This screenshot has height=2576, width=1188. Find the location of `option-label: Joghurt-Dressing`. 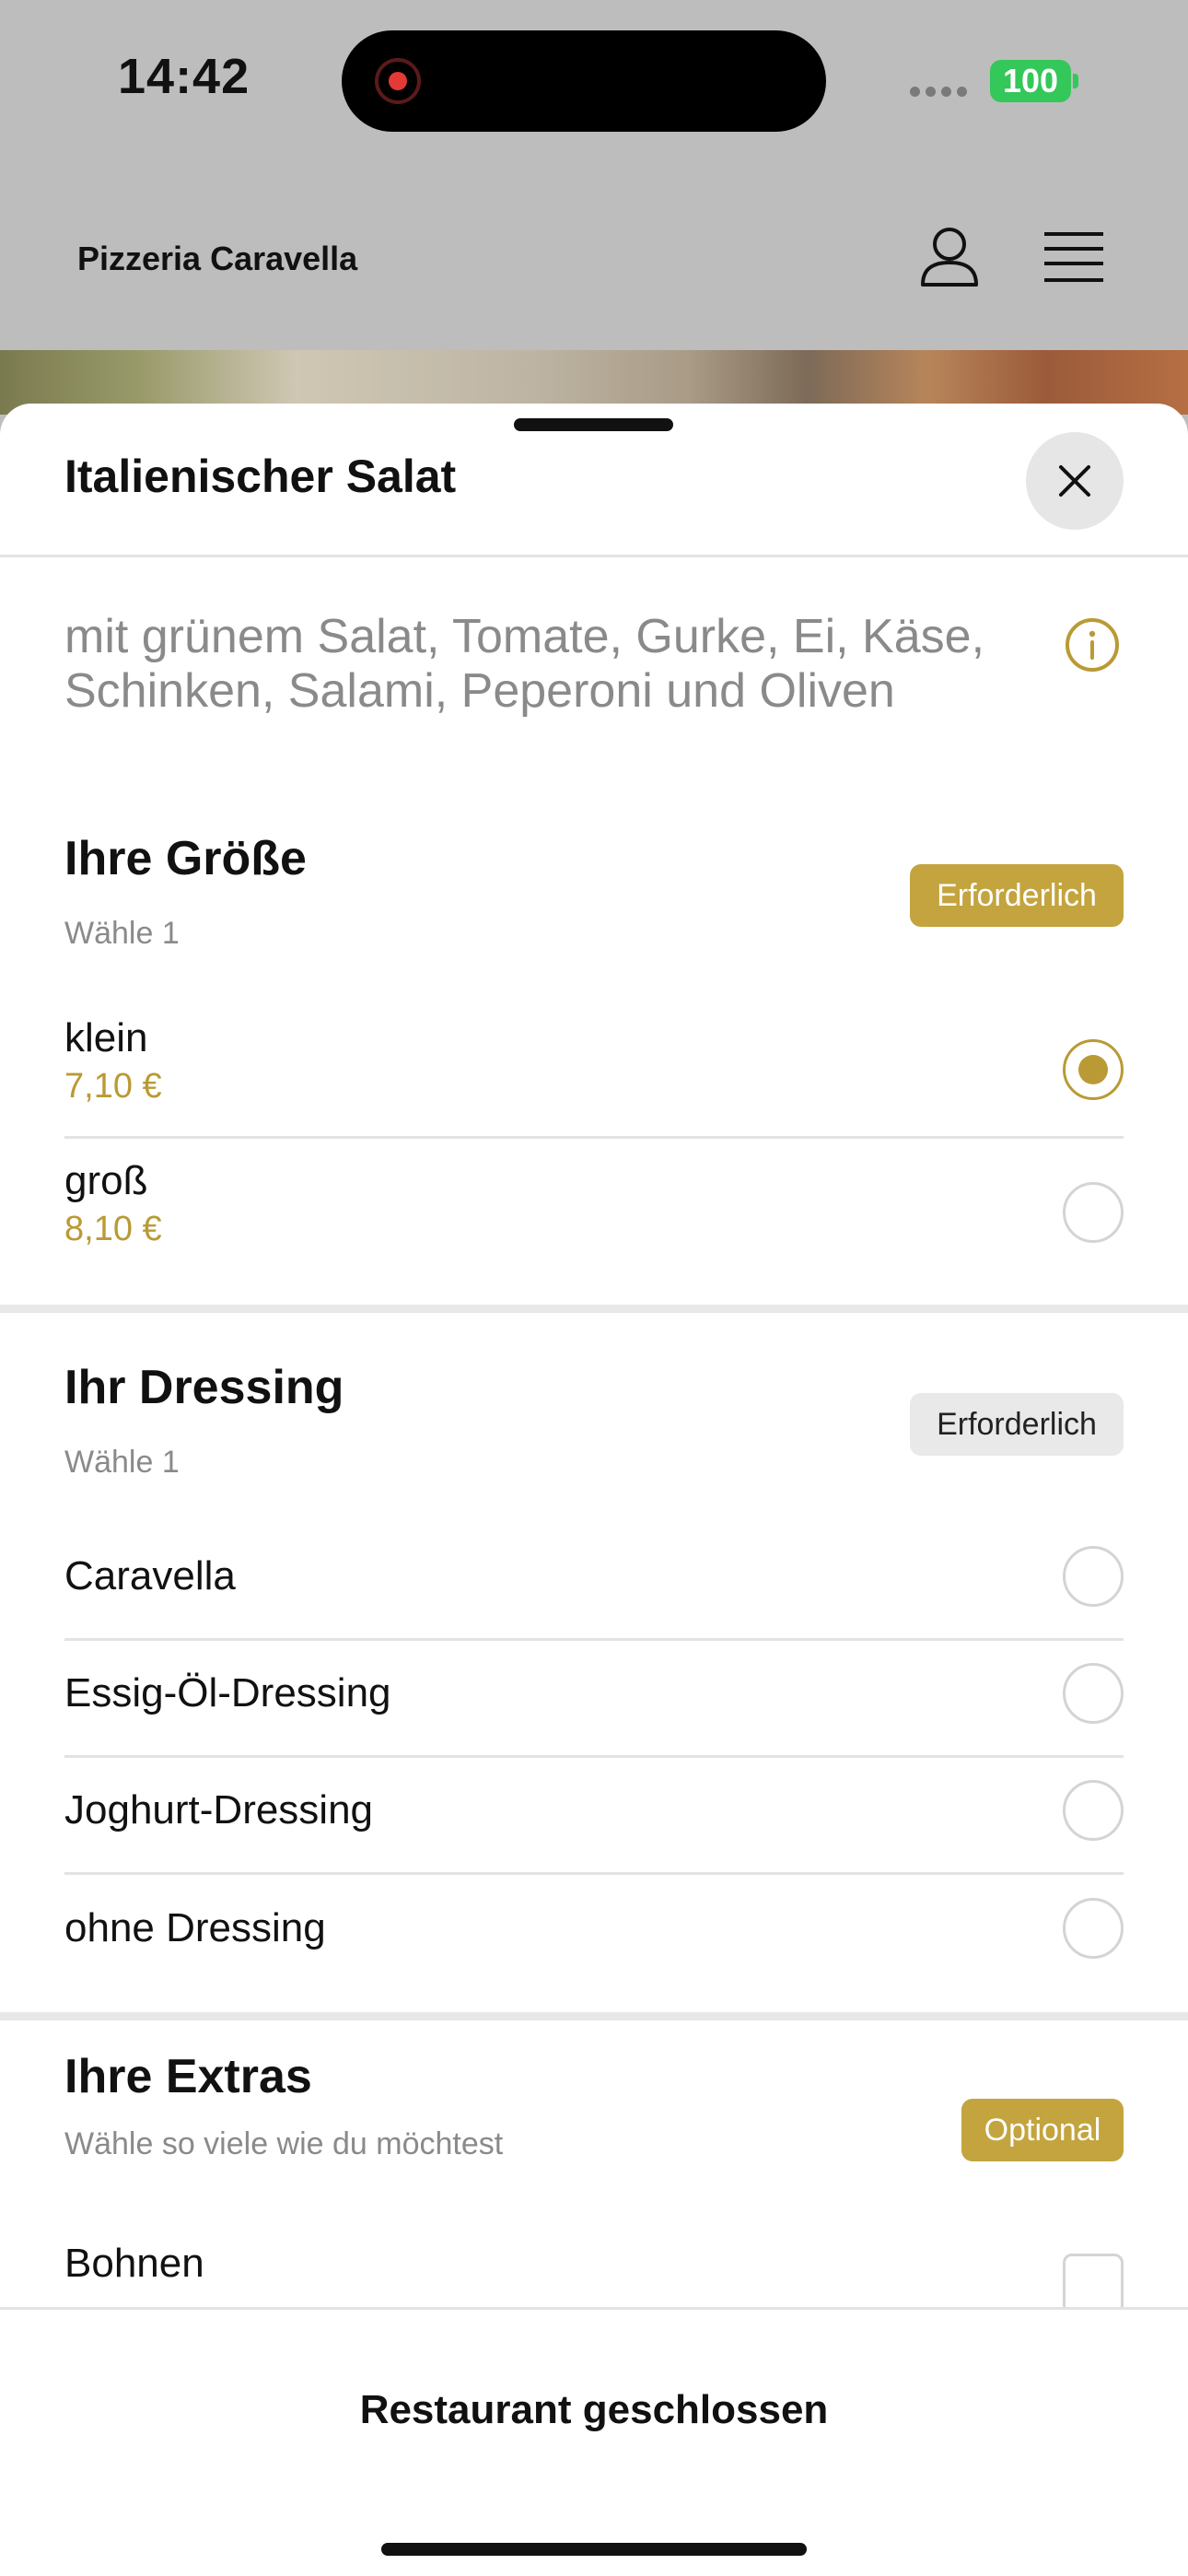

option-label: Joghurt-Dressing is located at coordinates (219, 1809).